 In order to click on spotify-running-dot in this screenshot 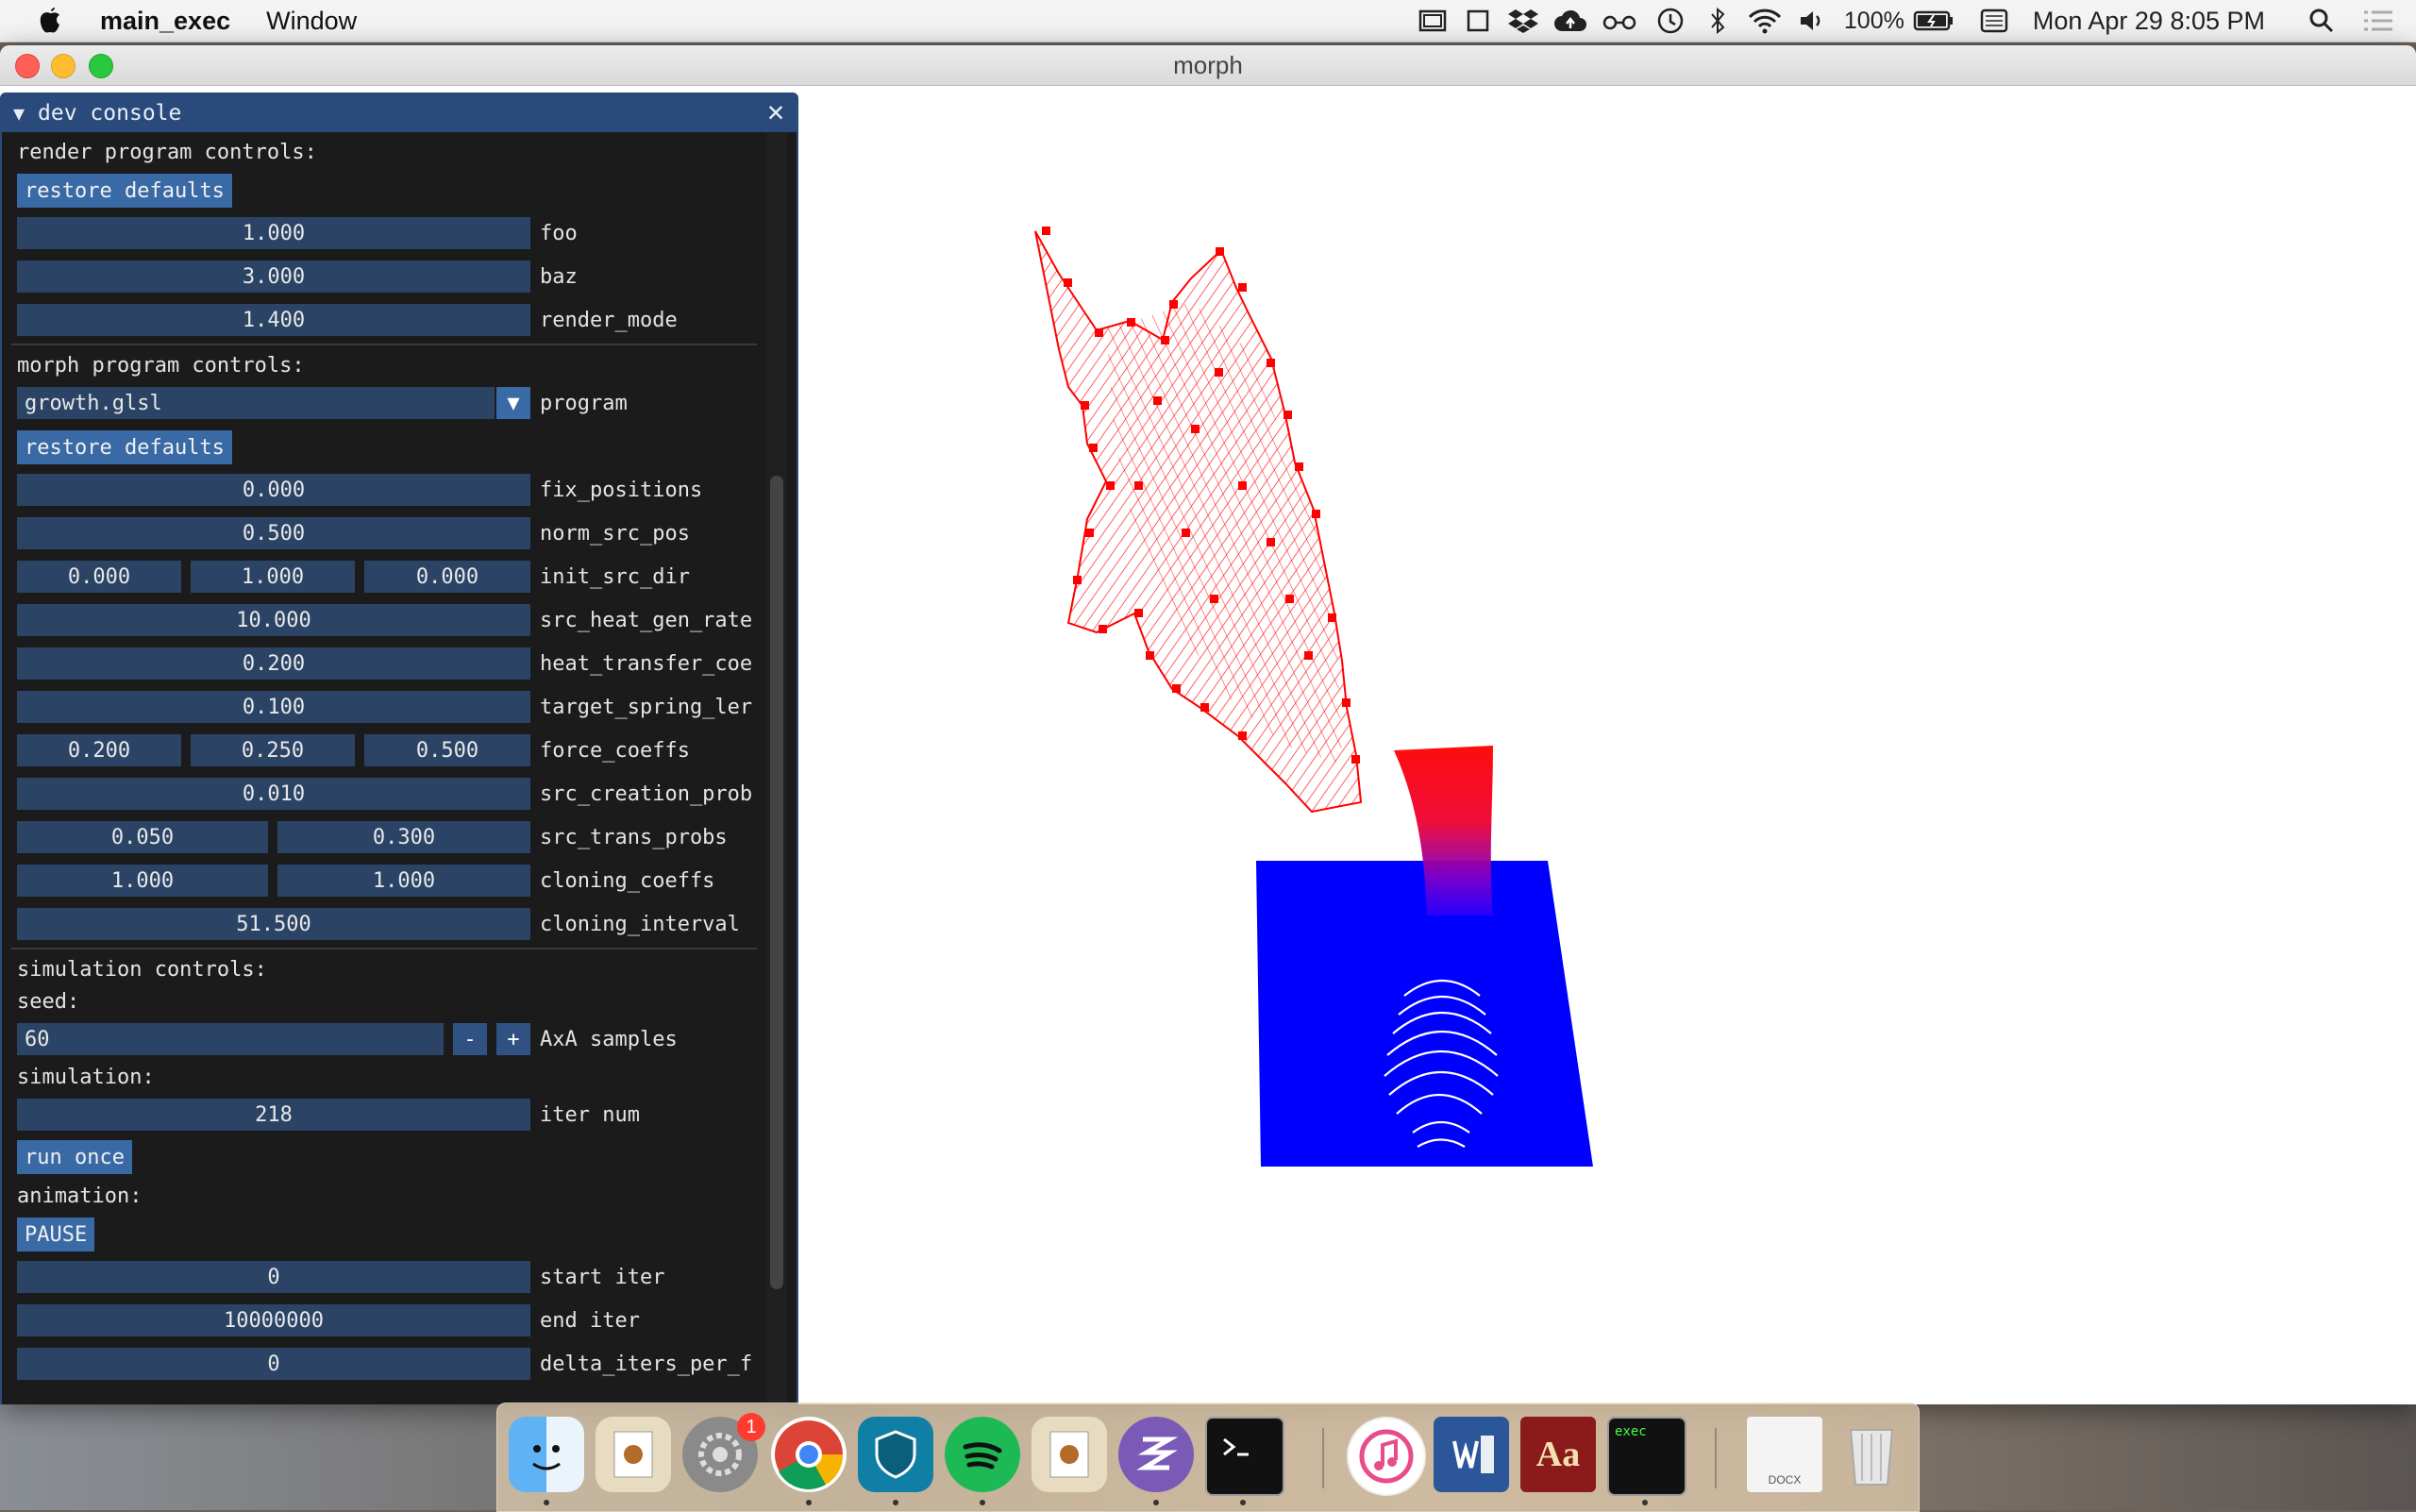, I will do `click(982, 1502)`.